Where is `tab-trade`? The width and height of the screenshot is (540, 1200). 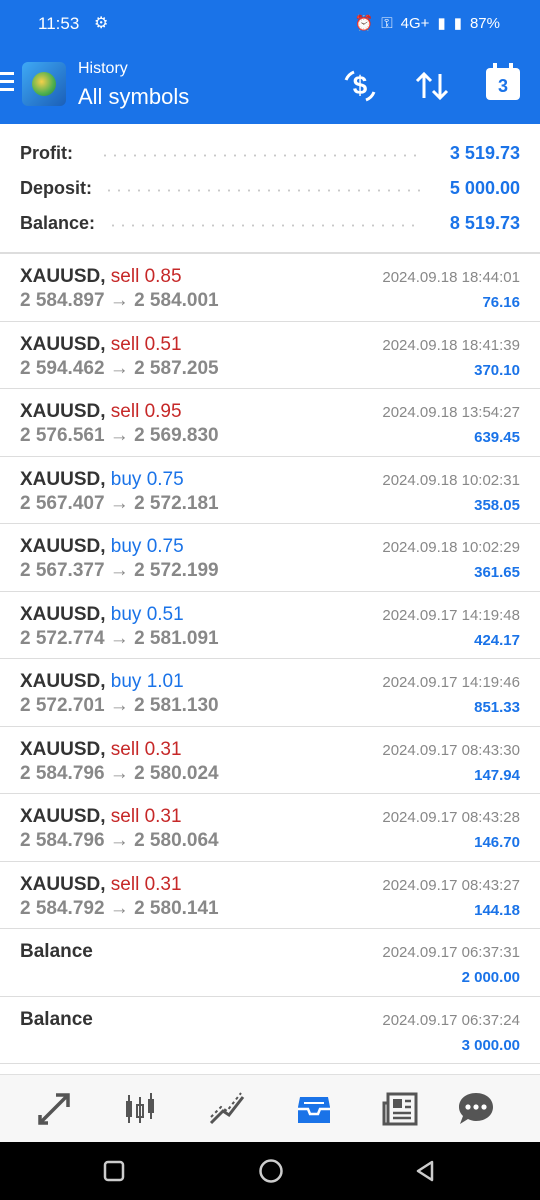
tab-trade is located at coordinates (54, 1109).